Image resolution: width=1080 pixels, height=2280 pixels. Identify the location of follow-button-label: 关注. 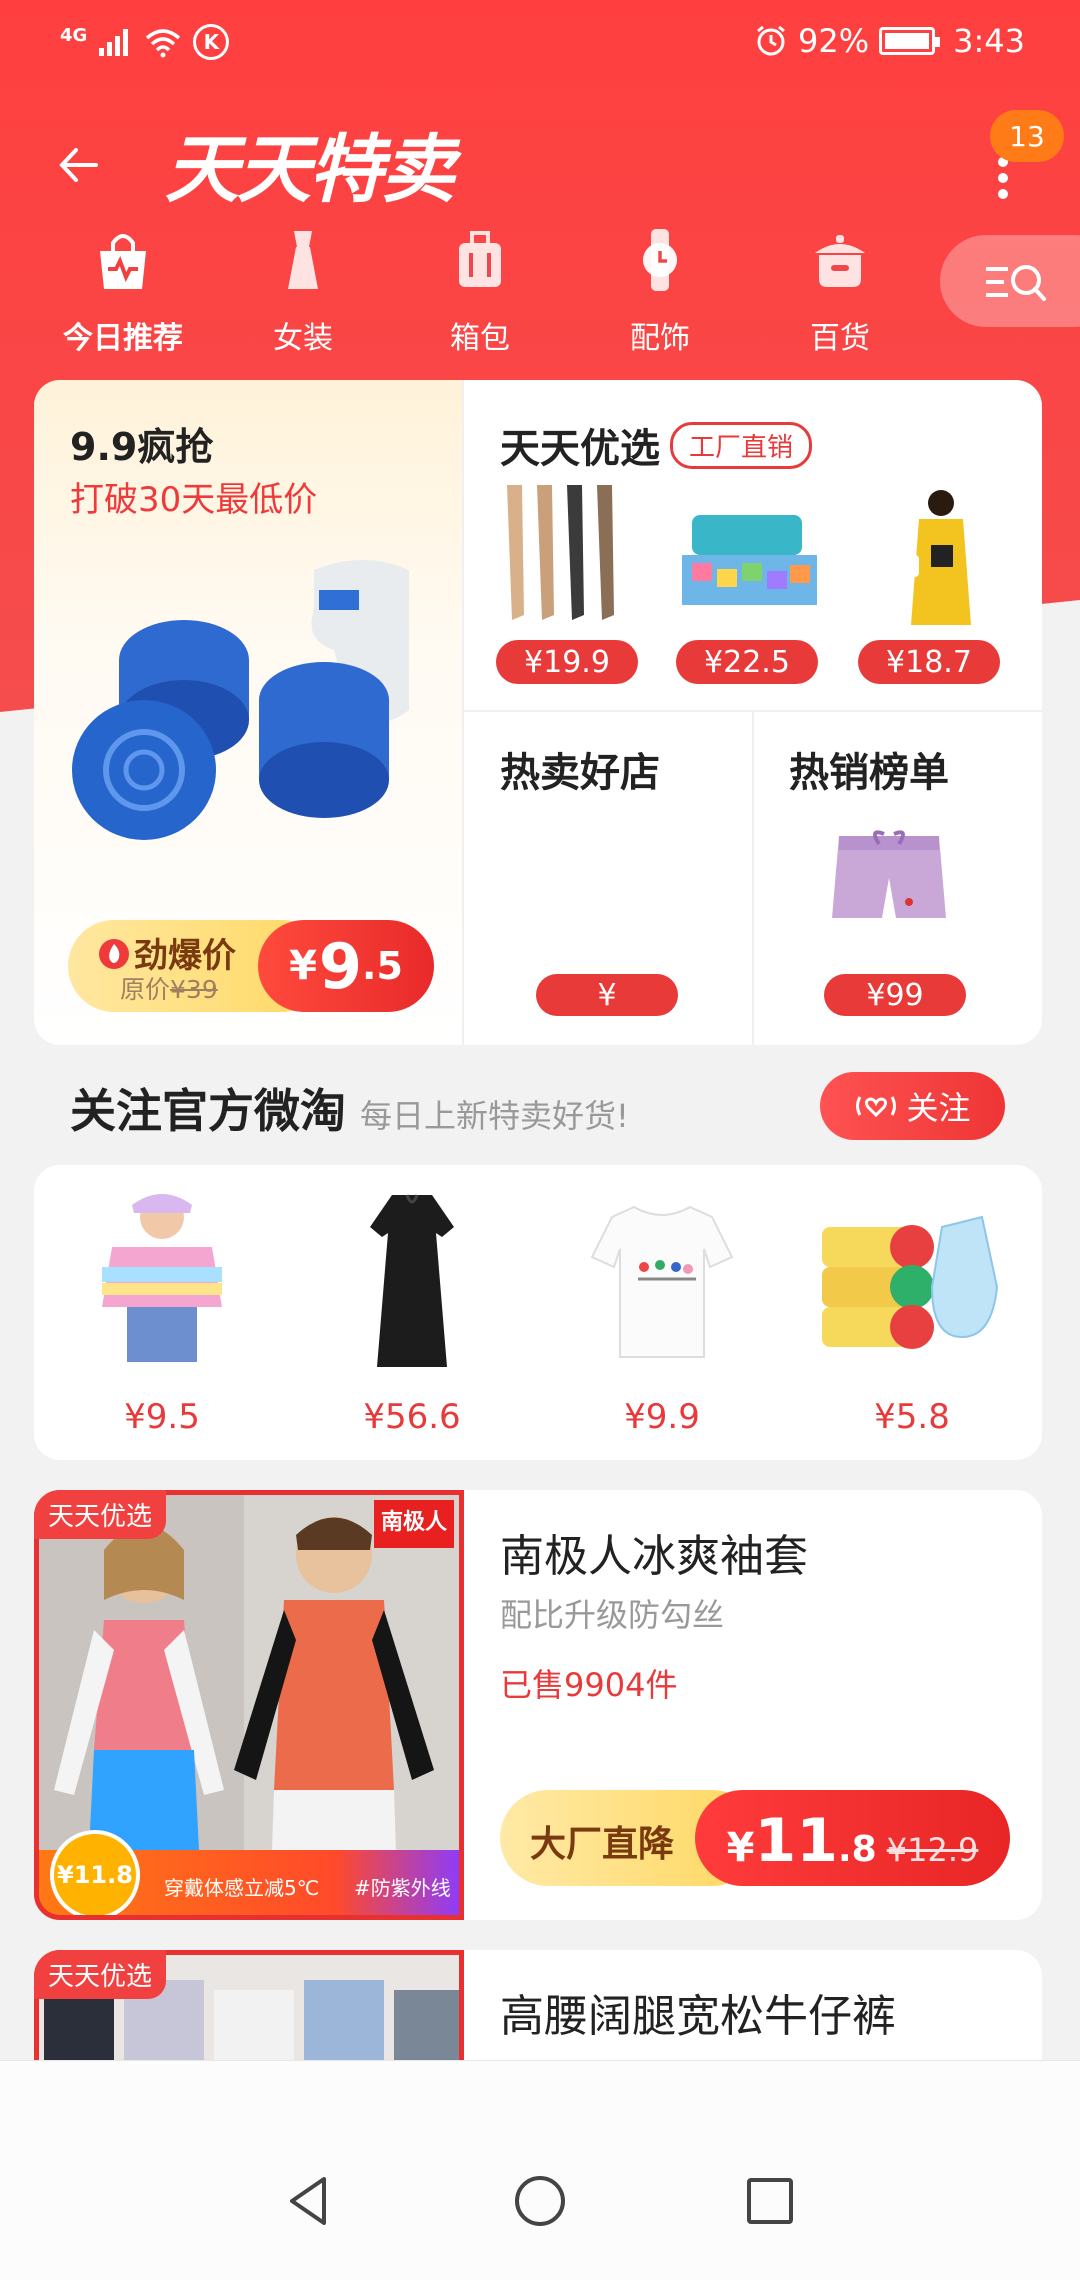
(938, 1108).